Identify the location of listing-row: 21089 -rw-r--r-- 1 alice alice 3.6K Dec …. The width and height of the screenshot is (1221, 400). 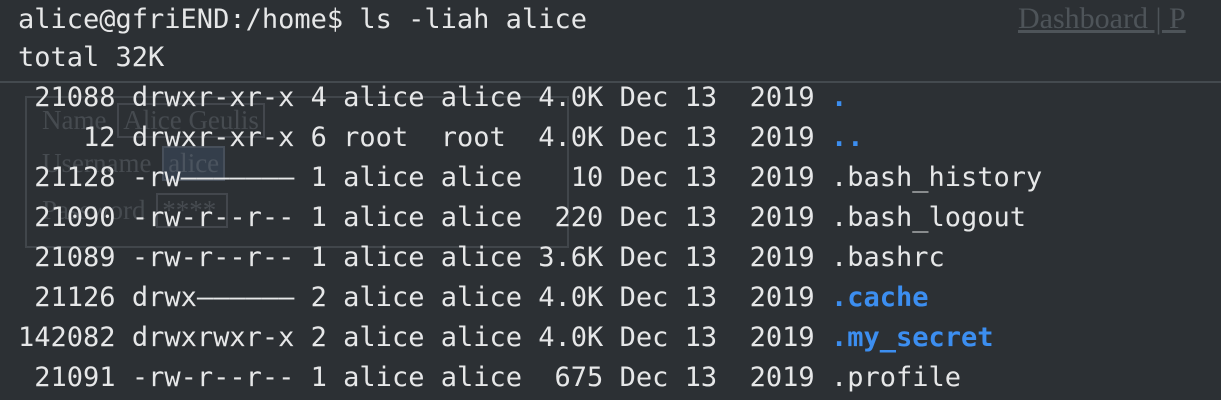
(481, 258).